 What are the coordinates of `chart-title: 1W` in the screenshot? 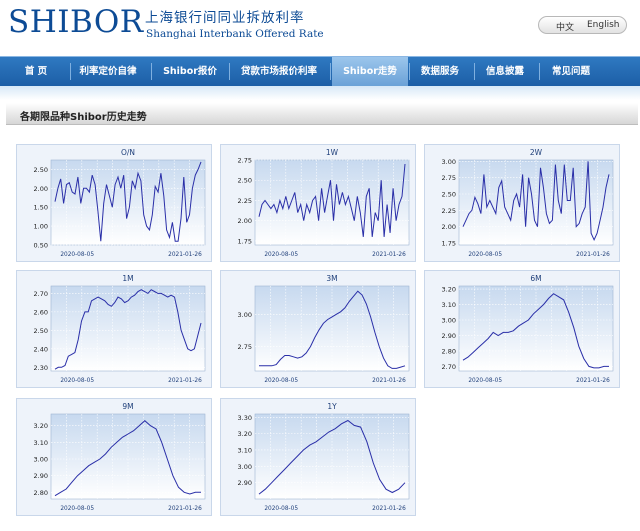 It's located at (332, 152).